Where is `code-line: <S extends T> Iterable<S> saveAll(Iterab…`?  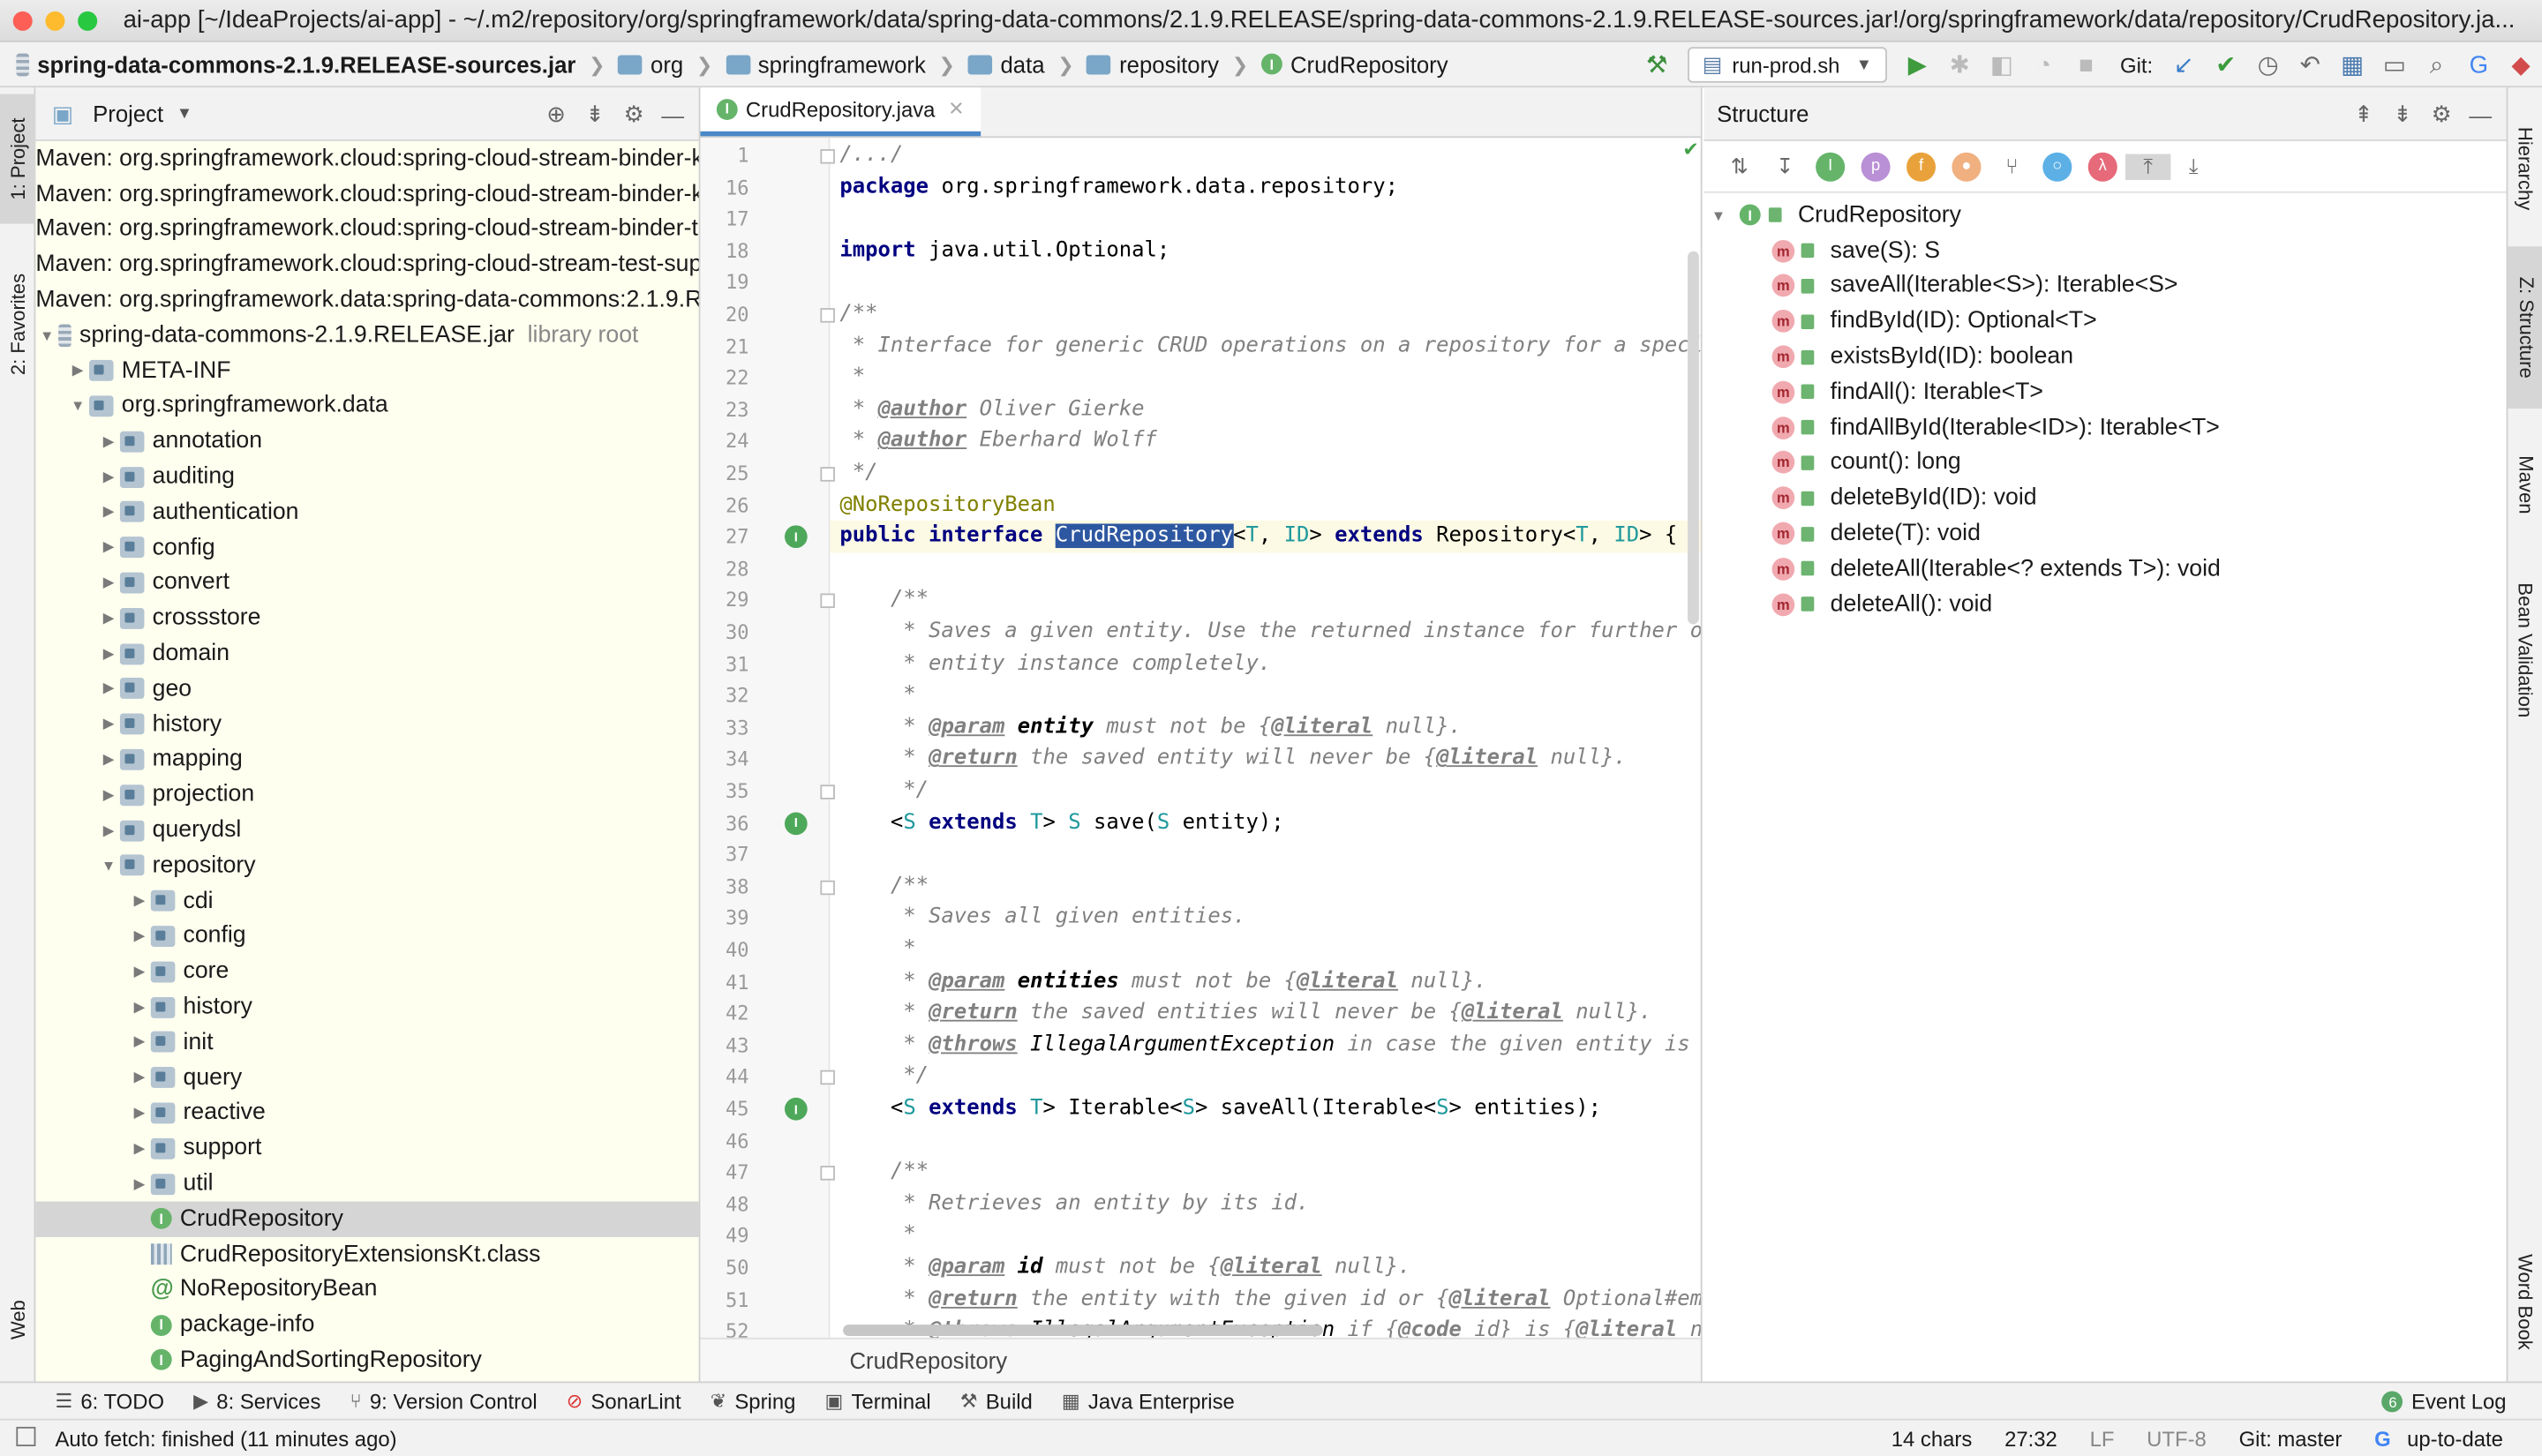
code-line: <S extends T> Iterable<S> saveAll(Iterab… is located at coordinates (1220, 1108).